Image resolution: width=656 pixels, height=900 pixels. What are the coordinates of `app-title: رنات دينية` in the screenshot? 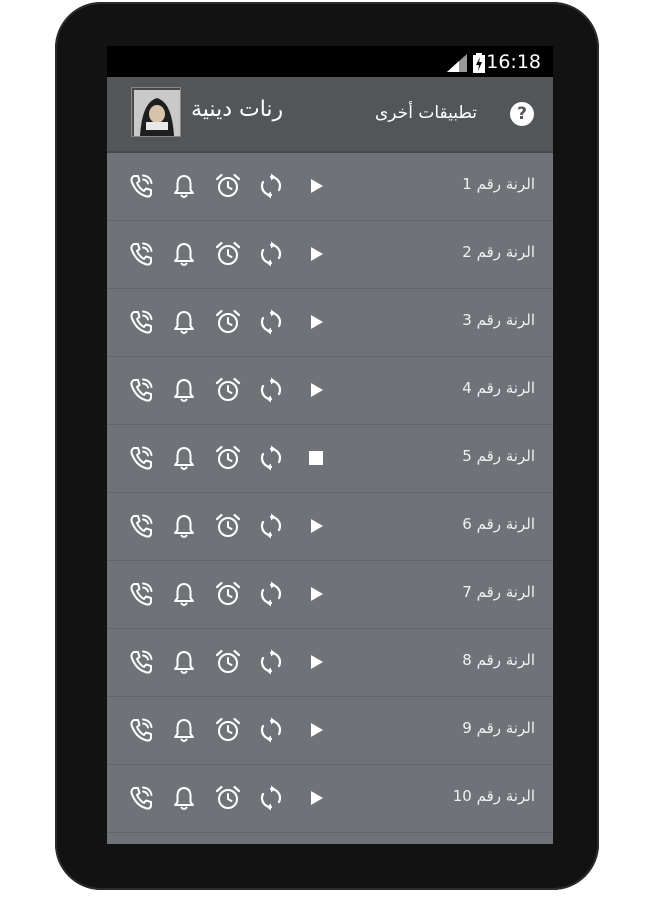 It's located at (237, 109).